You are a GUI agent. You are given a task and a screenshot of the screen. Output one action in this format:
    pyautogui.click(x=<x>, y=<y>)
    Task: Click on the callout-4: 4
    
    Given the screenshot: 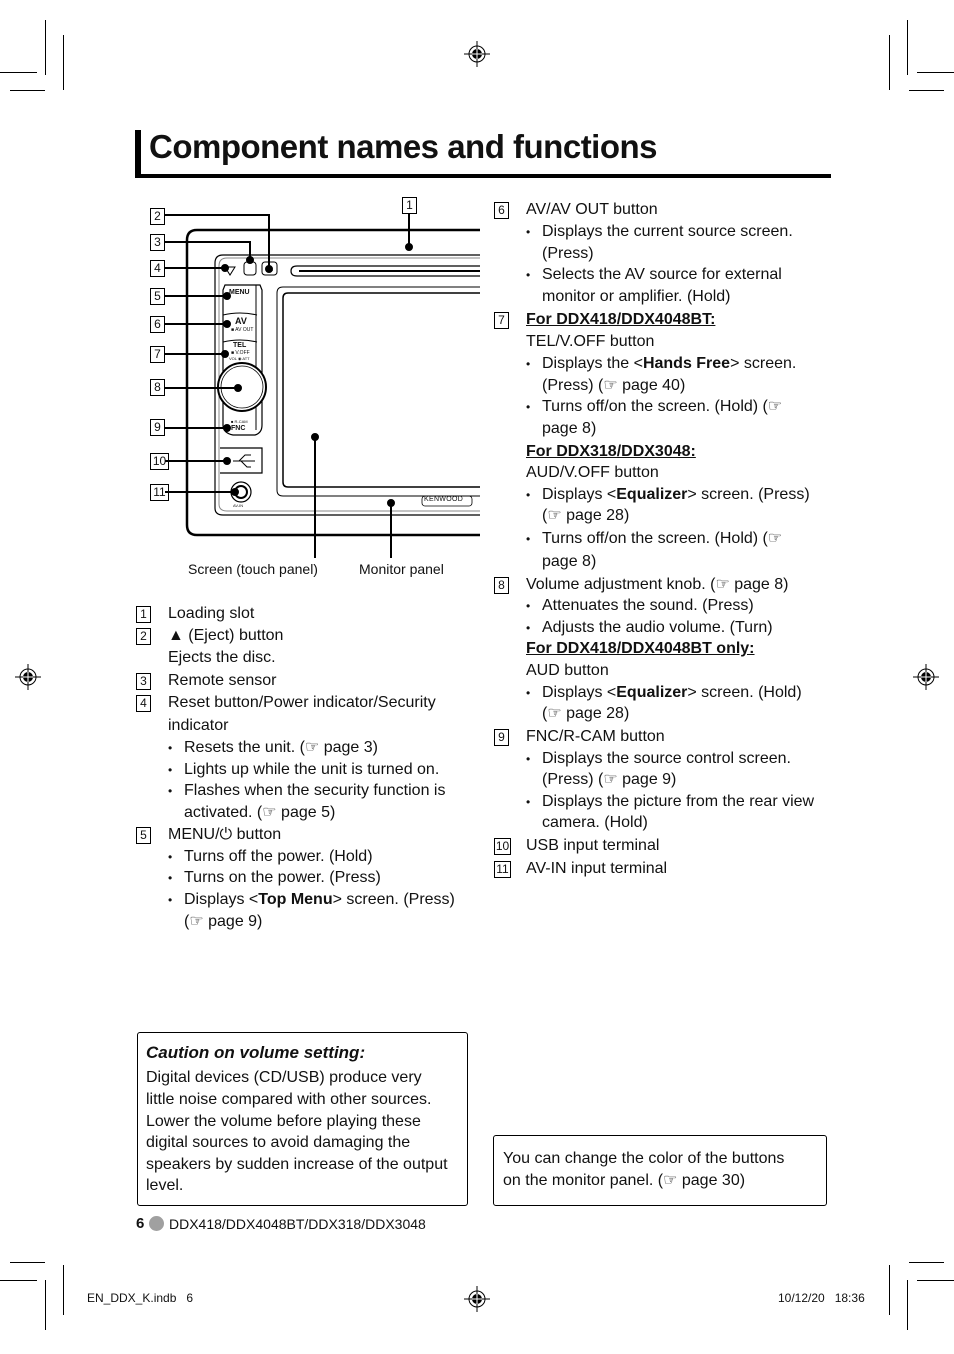 What is the action you would take?
    pyautogui.click(x=157, y=268)
    